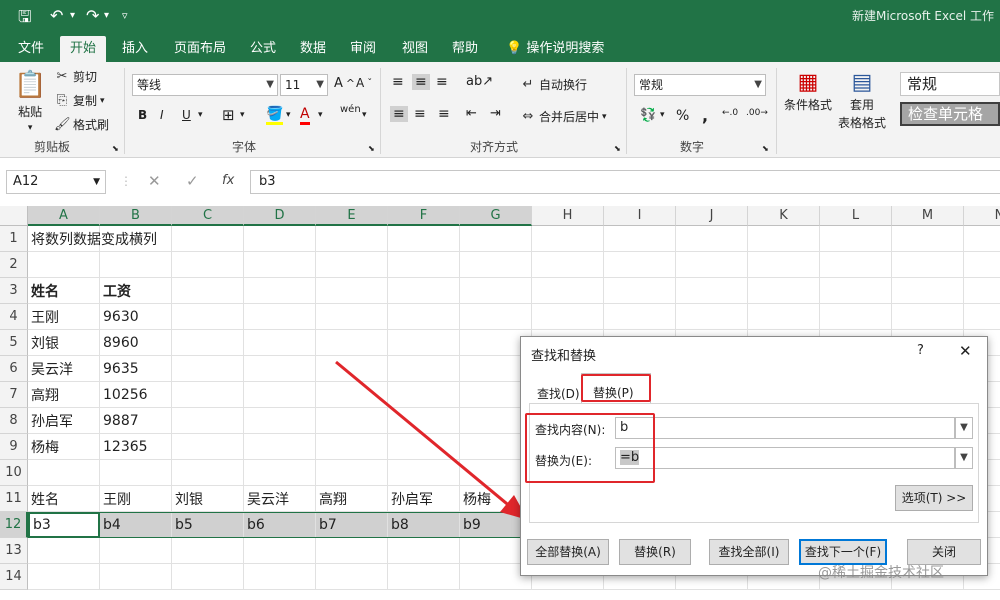  I want to click on cell: 工资, so click(136, 291).